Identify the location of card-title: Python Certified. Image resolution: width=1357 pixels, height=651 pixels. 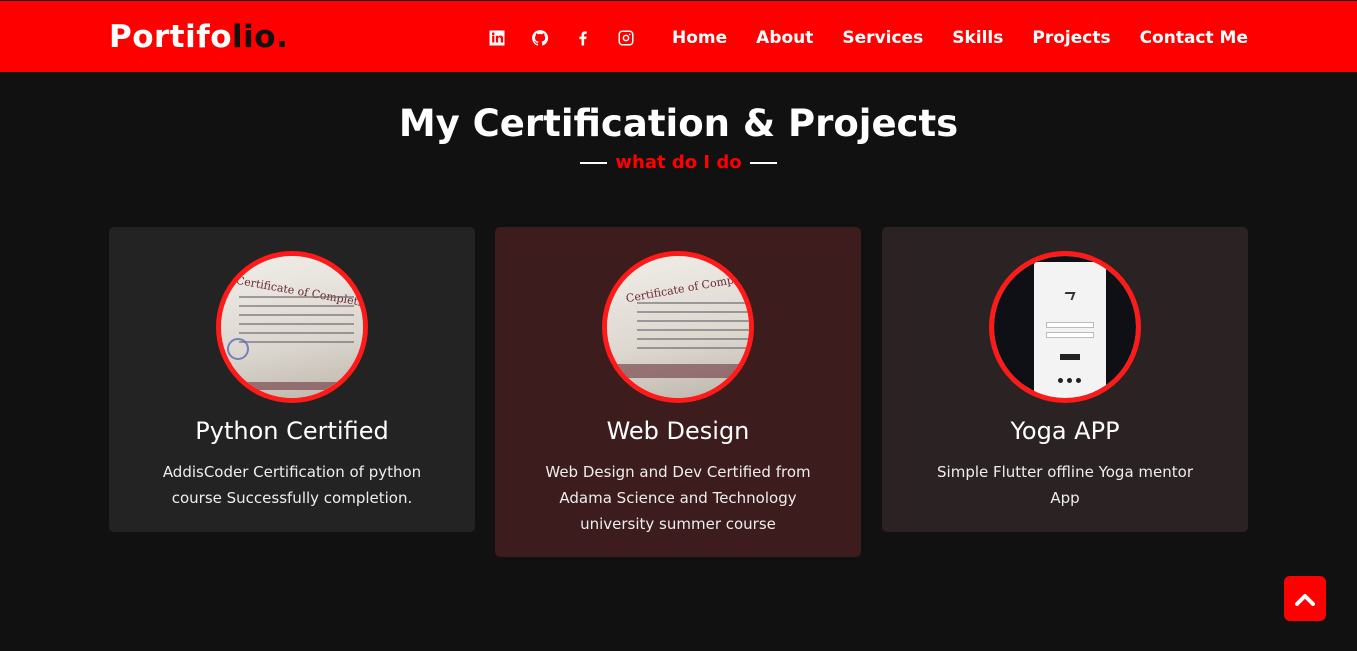
(292, 431).